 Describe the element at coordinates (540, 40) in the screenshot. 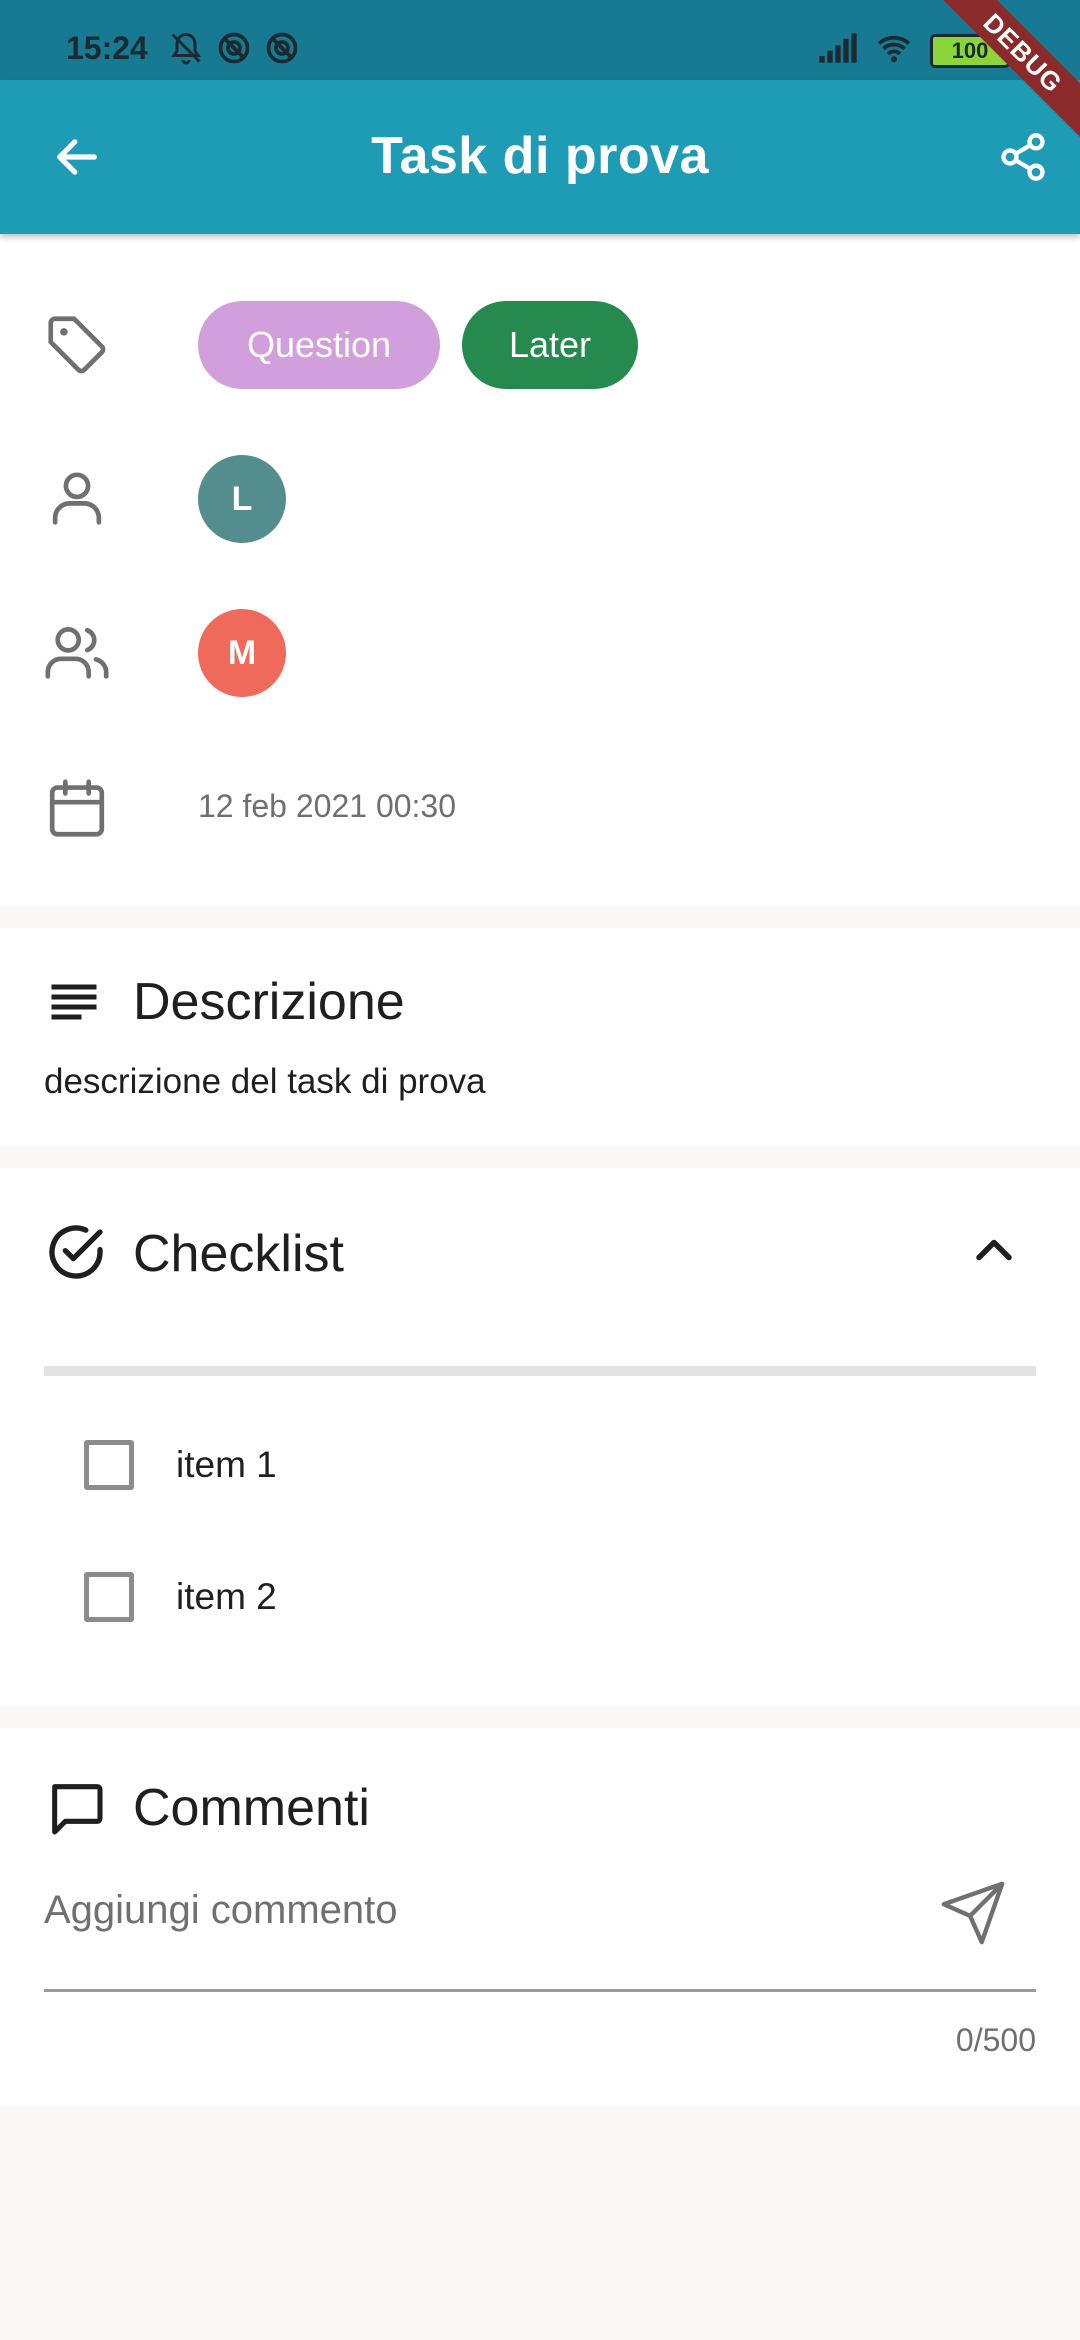

I see `status-bar: 15:24 100` at that location.